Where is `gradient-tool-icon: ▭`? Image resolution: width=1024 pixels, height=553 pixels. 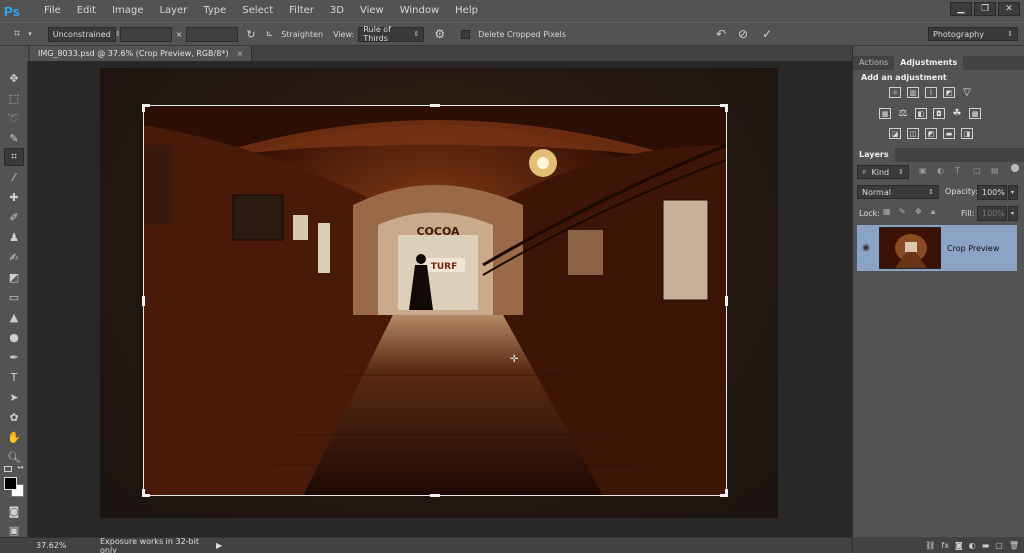 gradient-tool-icon: ▭ is located at coordinates (14, 297).